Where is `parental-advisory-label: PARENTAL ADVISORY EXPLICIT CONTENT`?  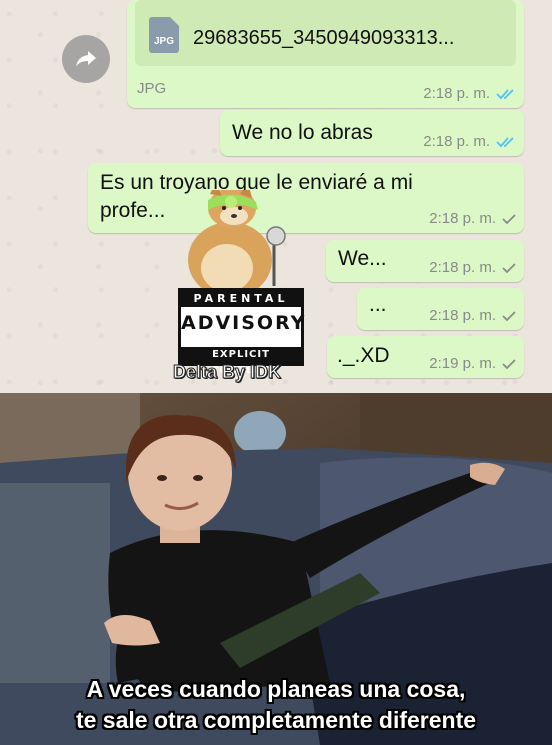
parental-advisory-label: PARENTAL ADVISORY EXPLICIT CONTENT is located at coordinates (242, 332).